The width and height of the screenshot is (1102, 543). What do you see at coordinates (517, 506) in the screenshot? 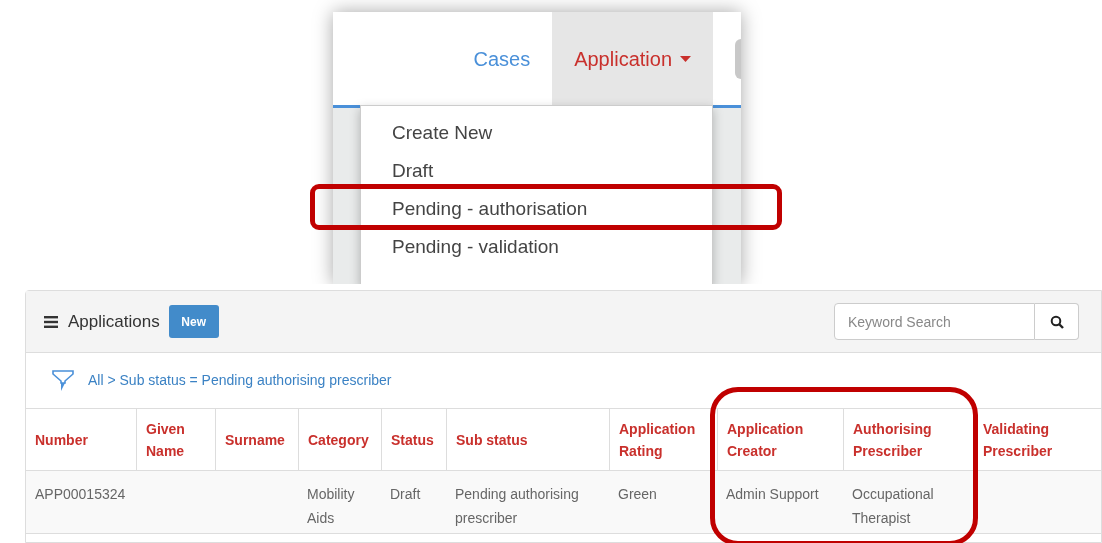
I see `table-cell: Pending authorising prescriber` at bounding box center [517, 506].